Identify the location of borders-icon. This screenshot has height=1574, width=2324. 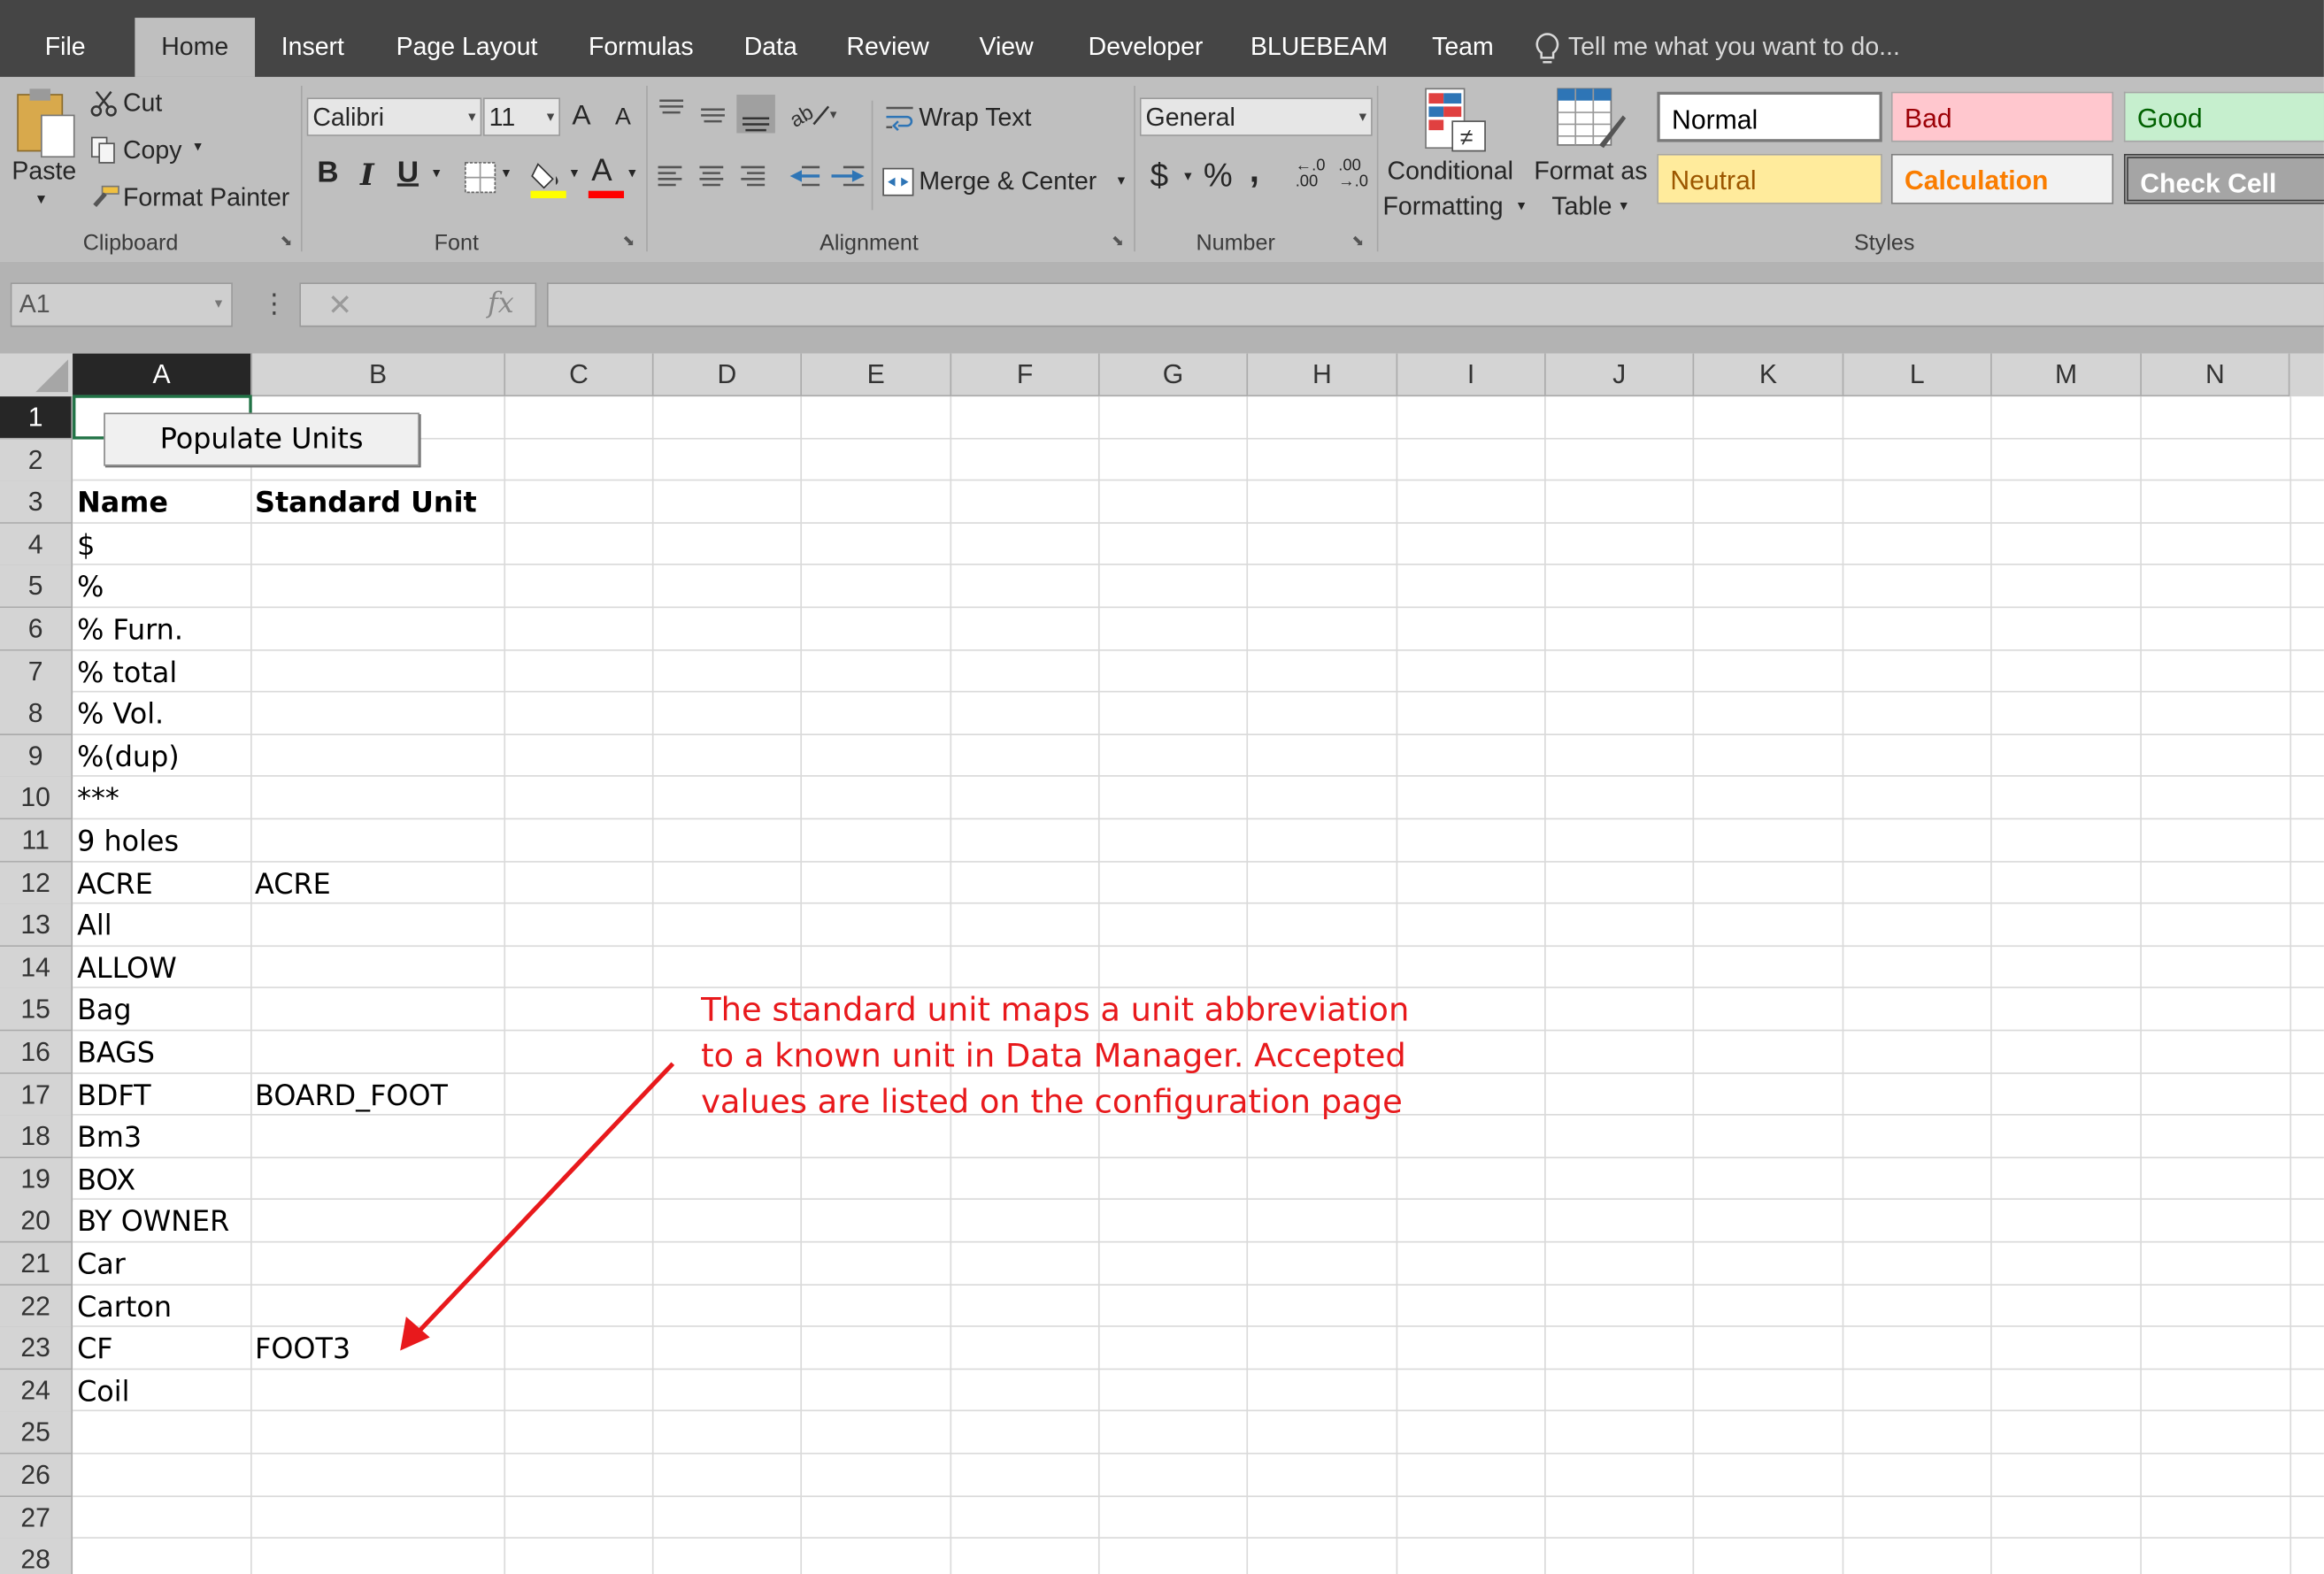
(480, 177).